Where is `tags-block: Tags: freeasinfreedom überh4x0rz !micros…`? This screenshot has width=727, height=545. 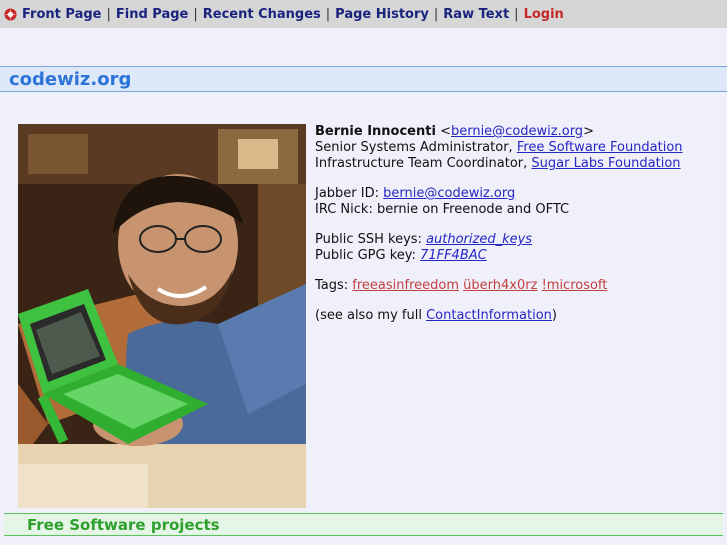
tags-block: Tags: freeasinfreedom überh4x0rz !micros… is located at coordinates (517, 286).